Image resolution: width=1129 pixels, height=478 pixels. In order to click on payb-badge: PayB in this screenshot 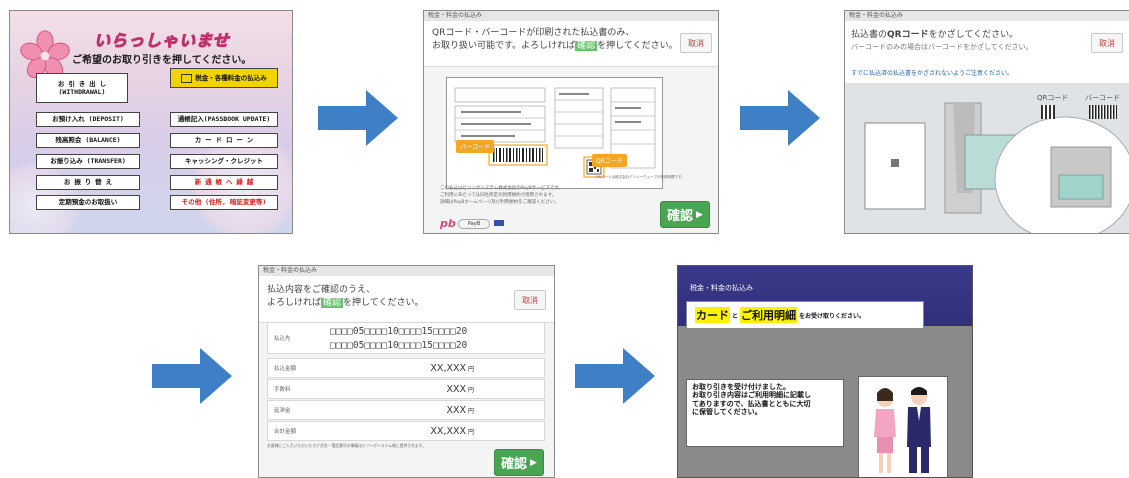, I will do `click(474, 224)`.